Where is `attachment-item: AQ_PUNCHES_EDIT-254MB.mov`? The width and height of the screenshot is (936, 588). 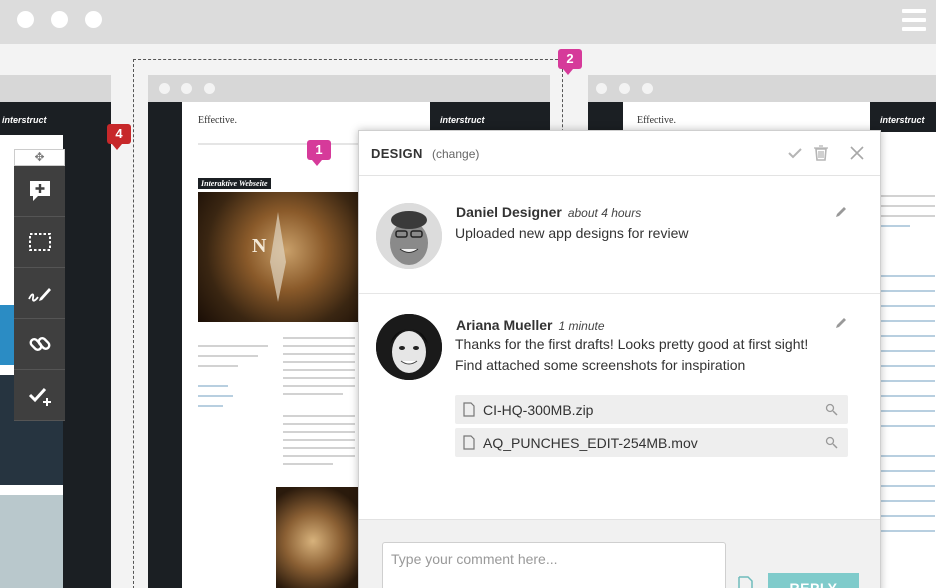 attachment-item: AQ_PUNCHES_EDIT-254MB.mov is located at coordinates (651, 442).